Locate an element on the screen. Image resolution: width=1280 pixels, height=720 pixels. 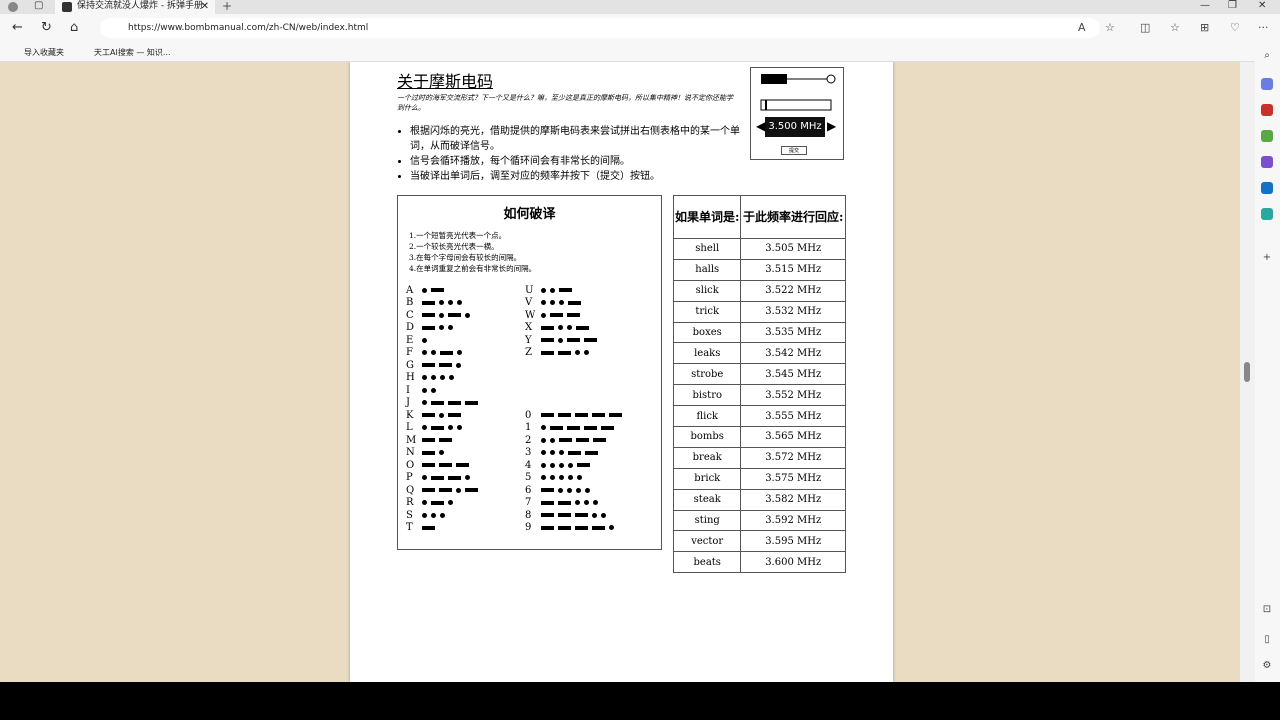
collections-icon: ⊞ is located at coordinates (1204, 27).